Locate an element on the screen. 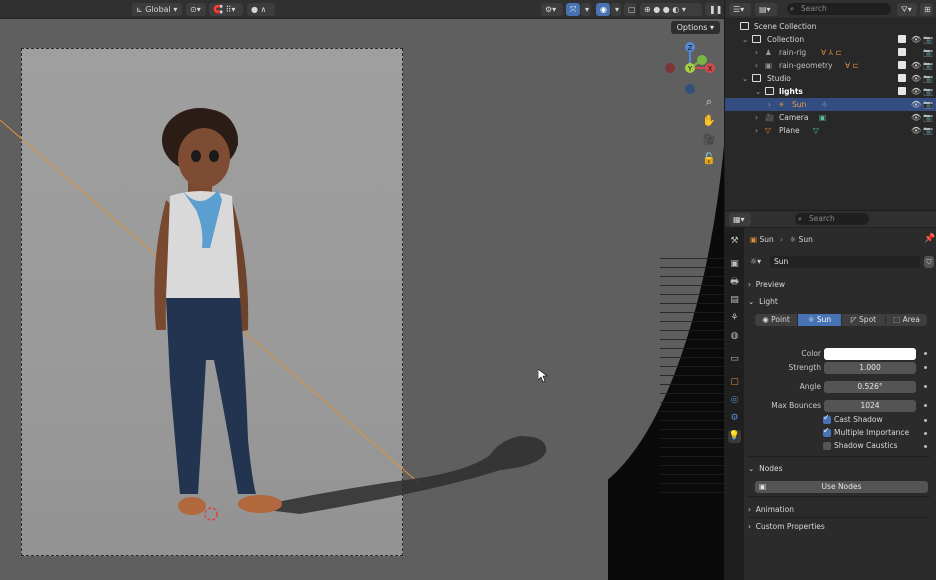 This screenshot has height=580, width=936. render-tab-icon: ▣ is located at coordinates (734, 264).